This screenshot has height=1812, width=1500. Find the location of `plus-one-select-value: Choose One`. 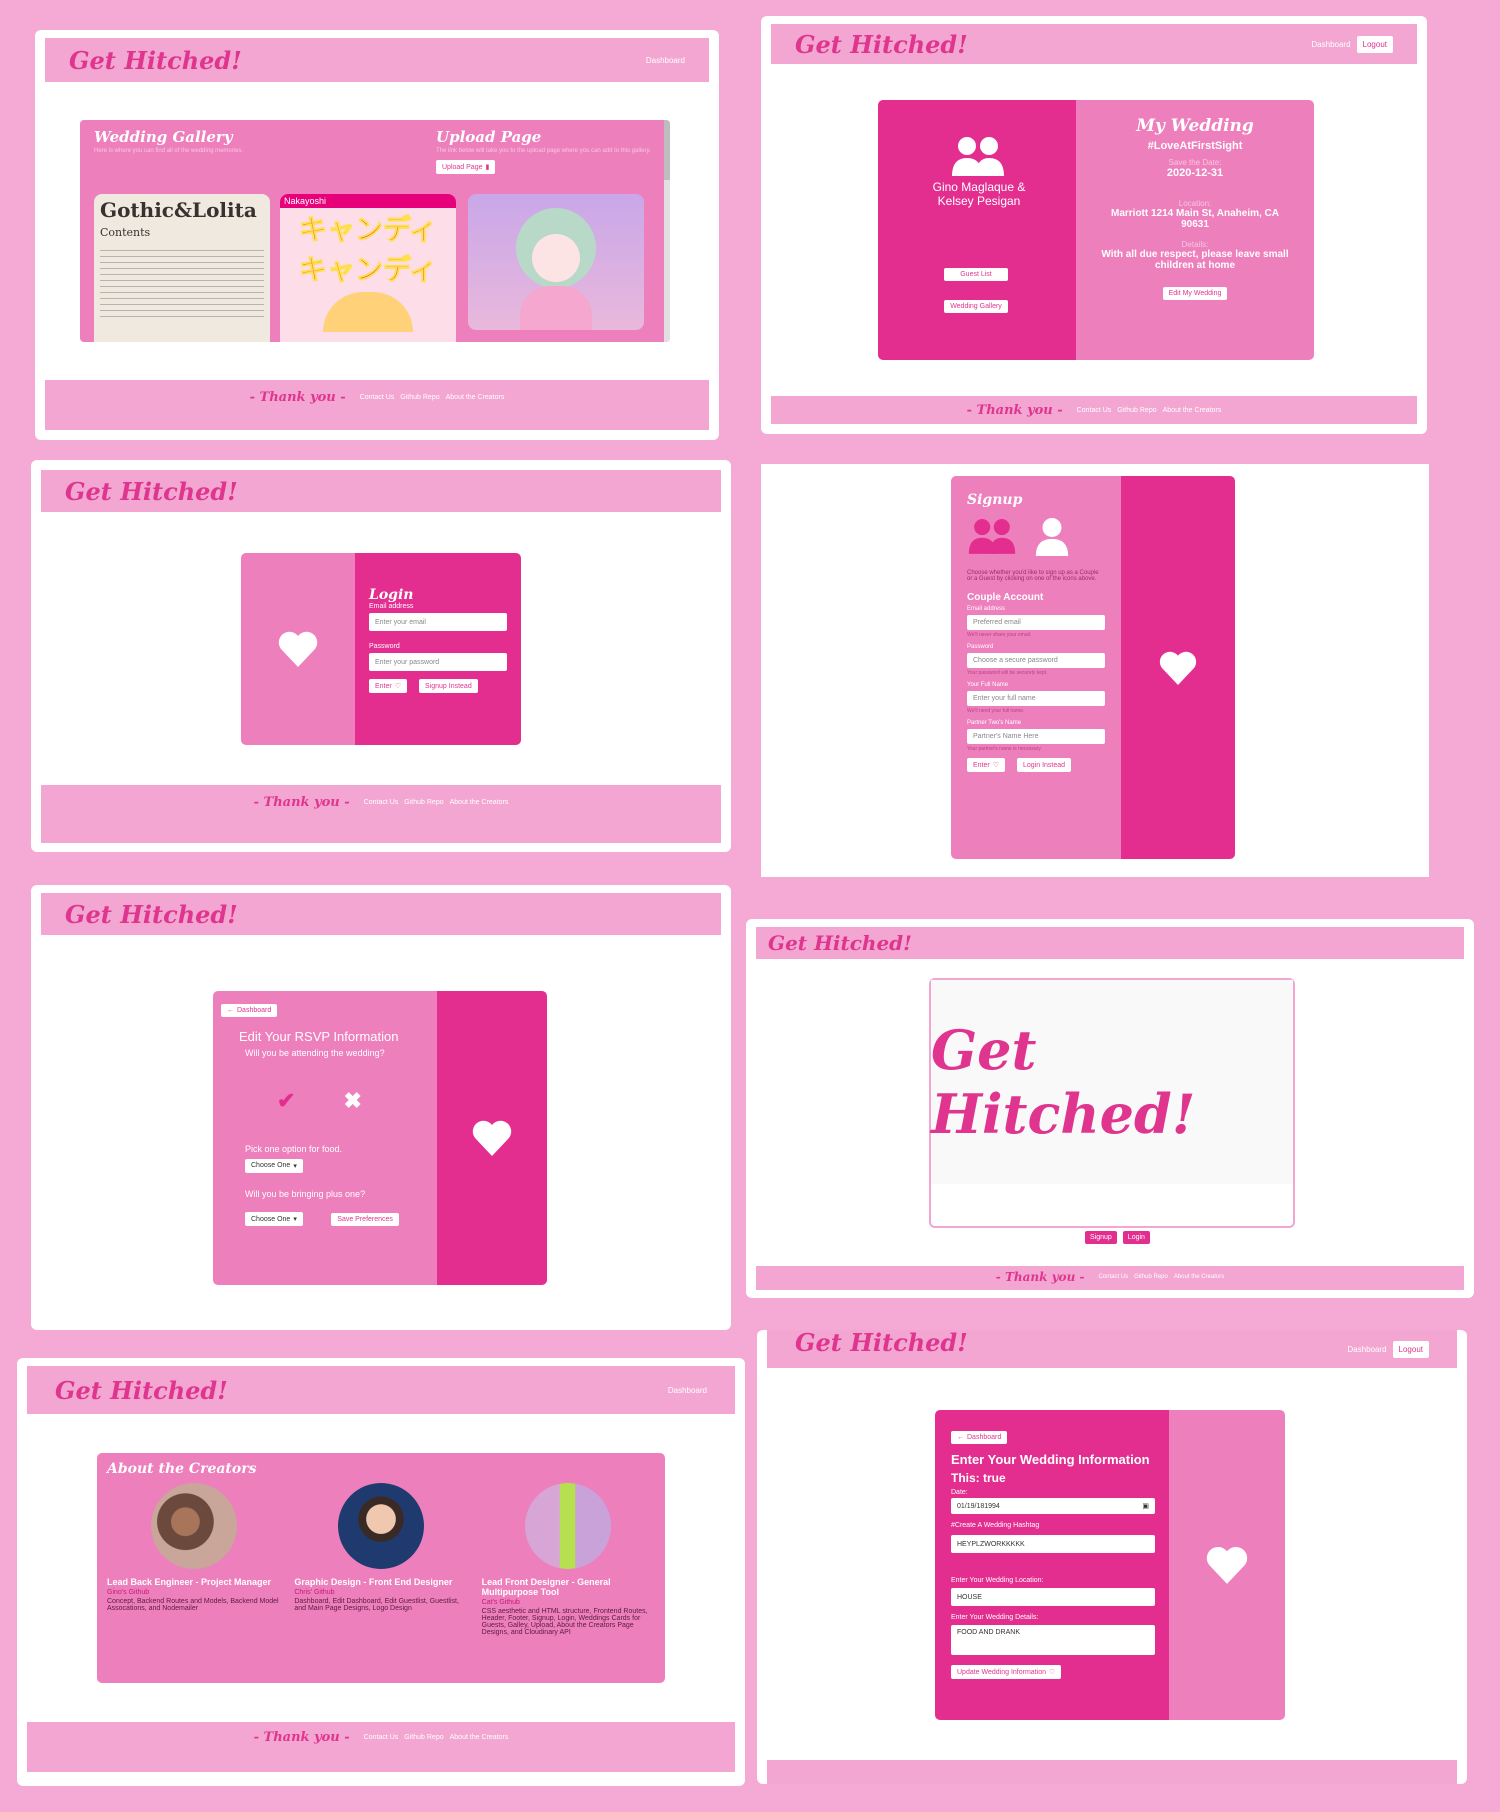

plus-one-select-value: Choose One is located at coordinates (271, 1219).